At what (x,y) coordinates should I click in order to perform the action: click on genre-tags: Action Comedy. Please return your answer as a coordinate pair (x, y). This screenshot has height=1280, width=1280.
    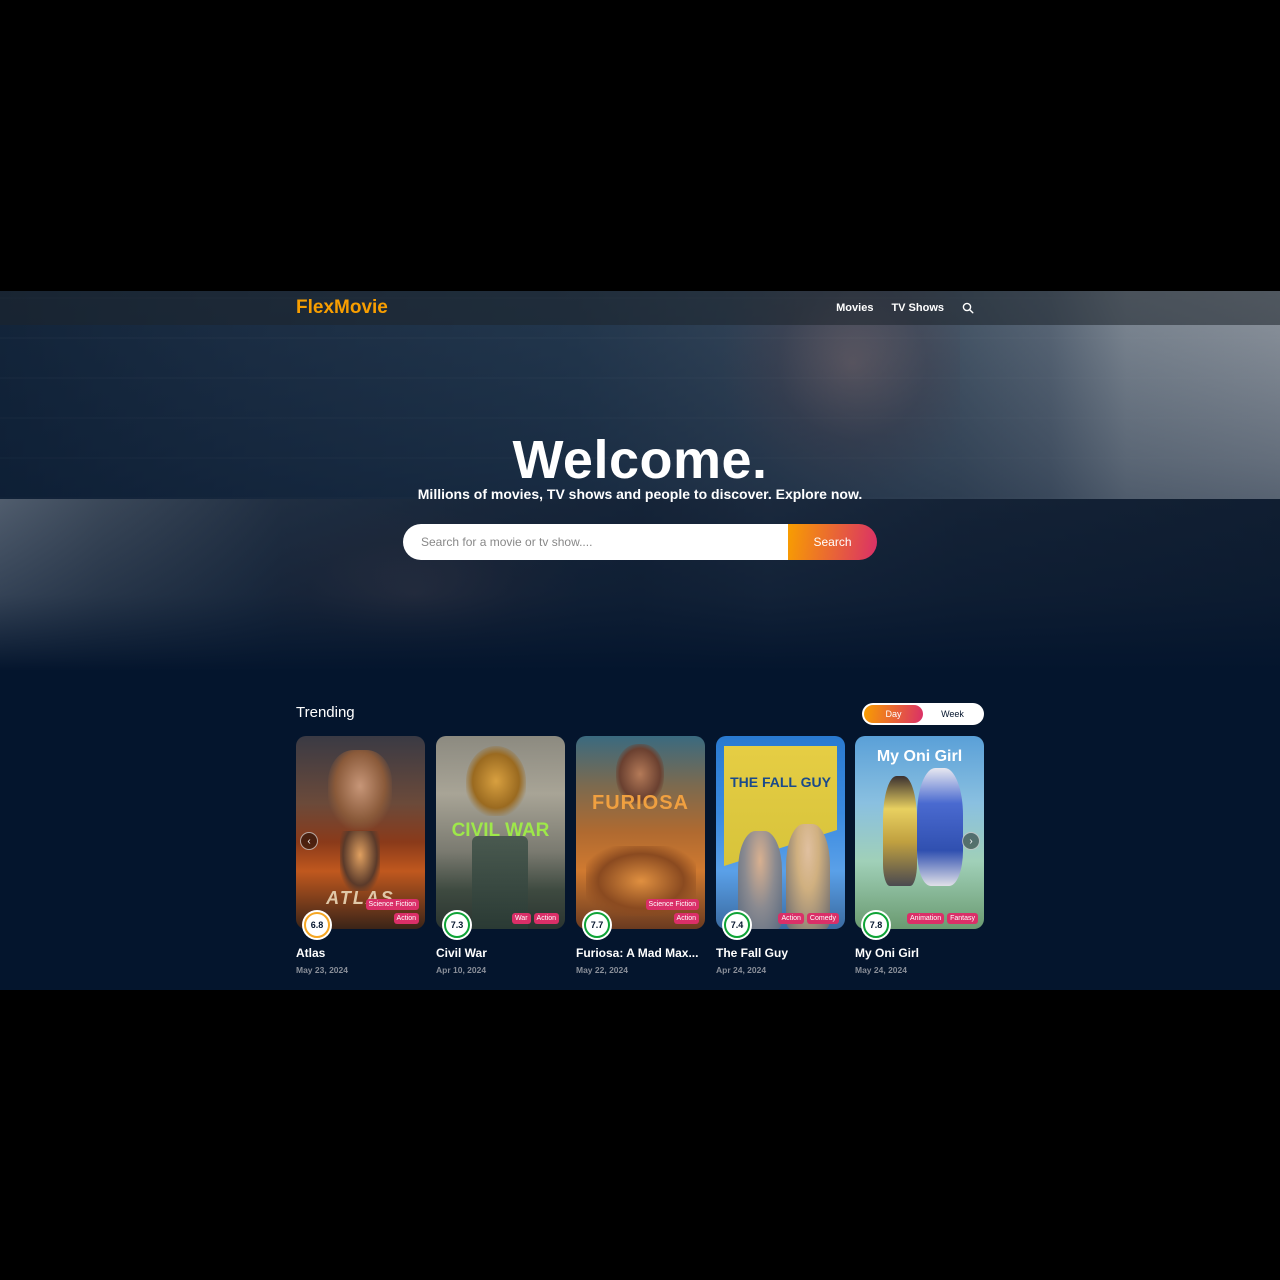
    Looking at the image, I should click on (808, 918).